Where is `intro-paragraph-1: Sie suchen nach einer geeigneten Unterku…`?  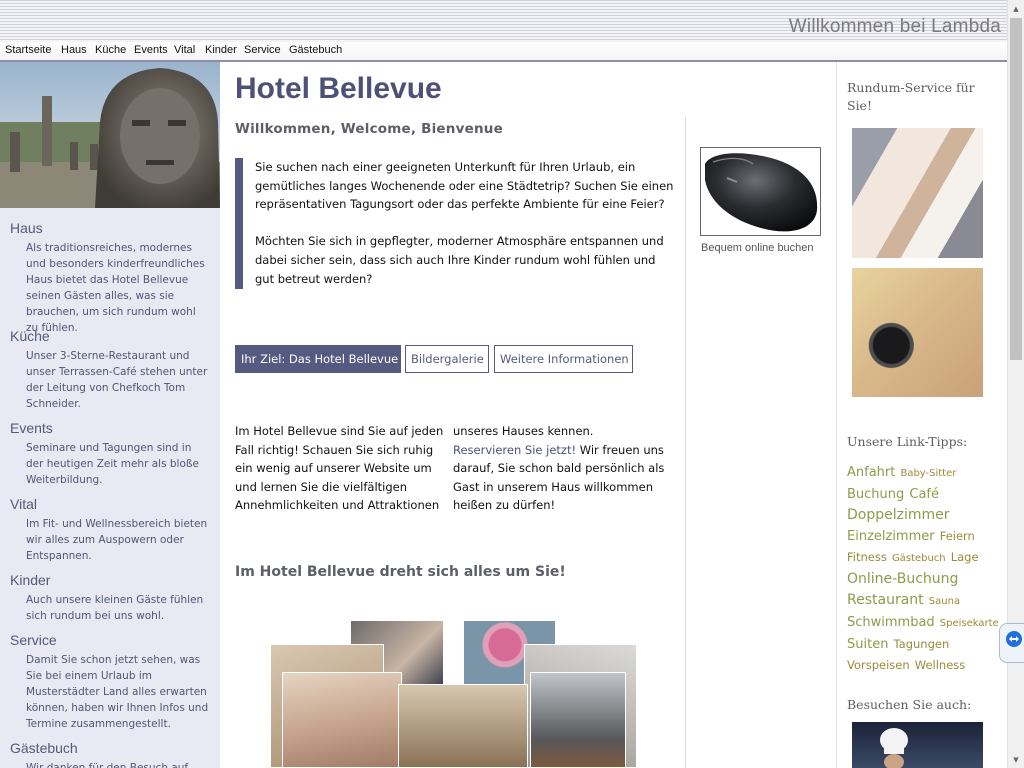
intro-paragraph-1: Sie suchen nach einer geeigneten Unterku… is located at coordinates (464, 186).